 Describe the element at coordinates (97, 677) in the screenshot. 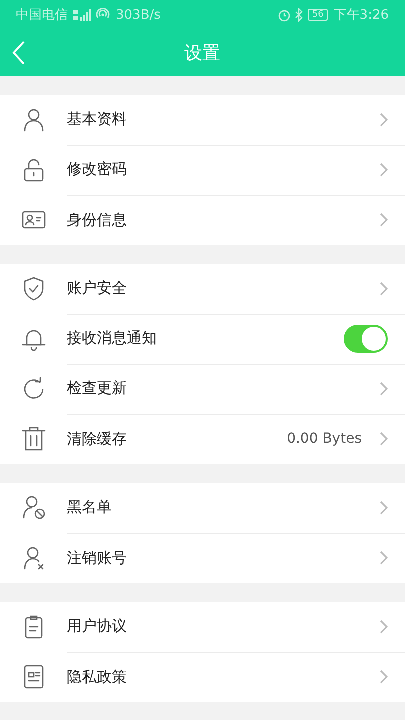

I see `row-label: 隐私政策` at that location.